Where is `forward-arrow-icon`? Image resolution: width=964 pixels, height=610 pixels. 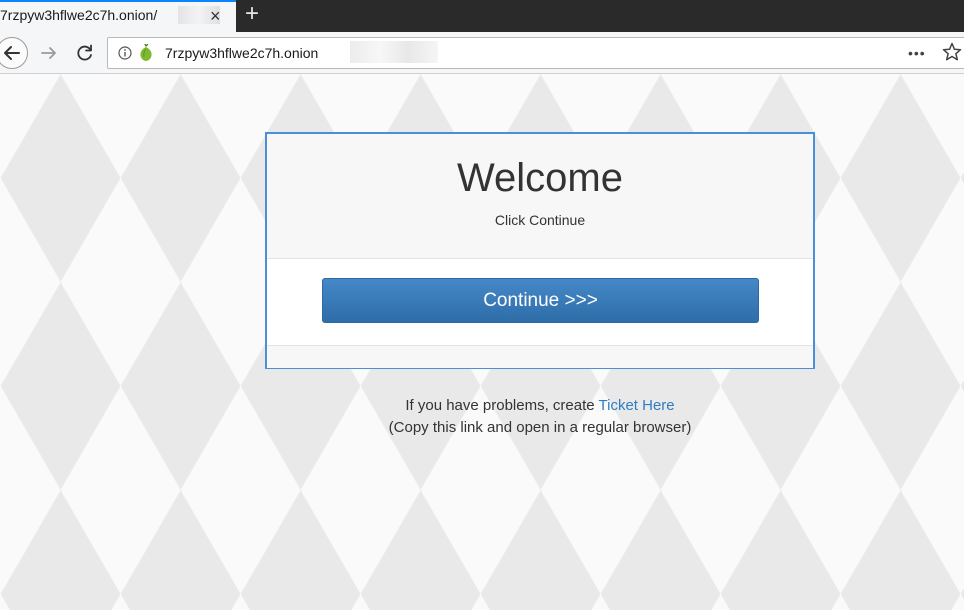
forward-arrow-icon is located at coordinates (49, 53).